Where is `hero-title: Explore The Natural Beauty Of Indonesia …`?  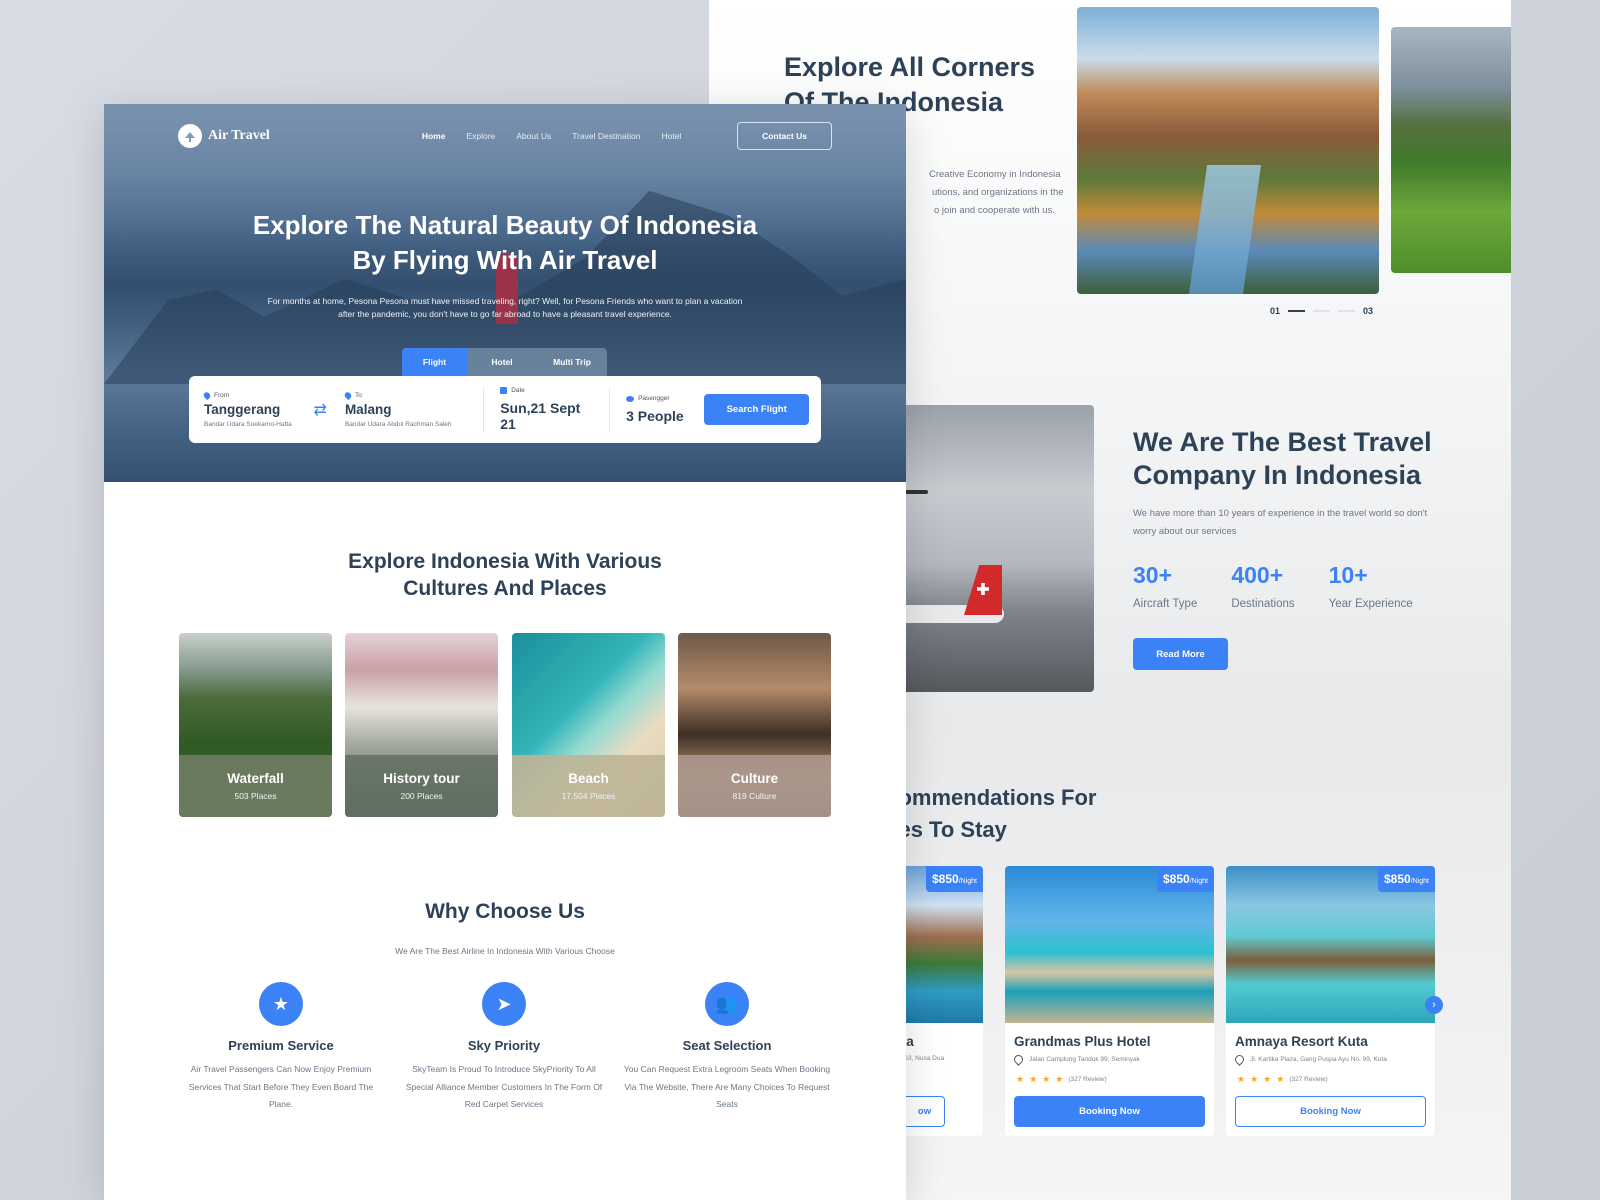
hero-title: Explore The Natural Beauty Of Indonesia … is located at coordinates (505, 243).